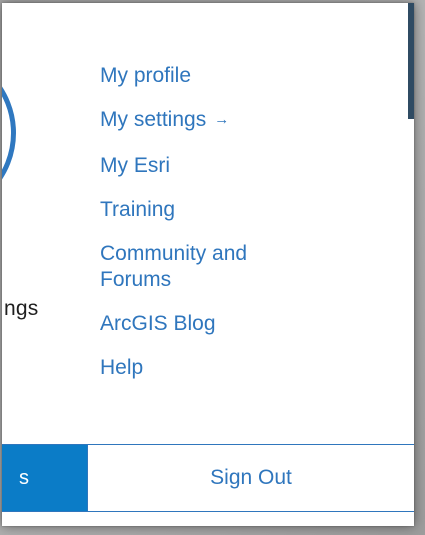 Image resolution: width=425 pixels, height=535 pixels. Describe the element at coordinates (24, 477) in the screenshot. I see `settings-button-label: s` at that location.